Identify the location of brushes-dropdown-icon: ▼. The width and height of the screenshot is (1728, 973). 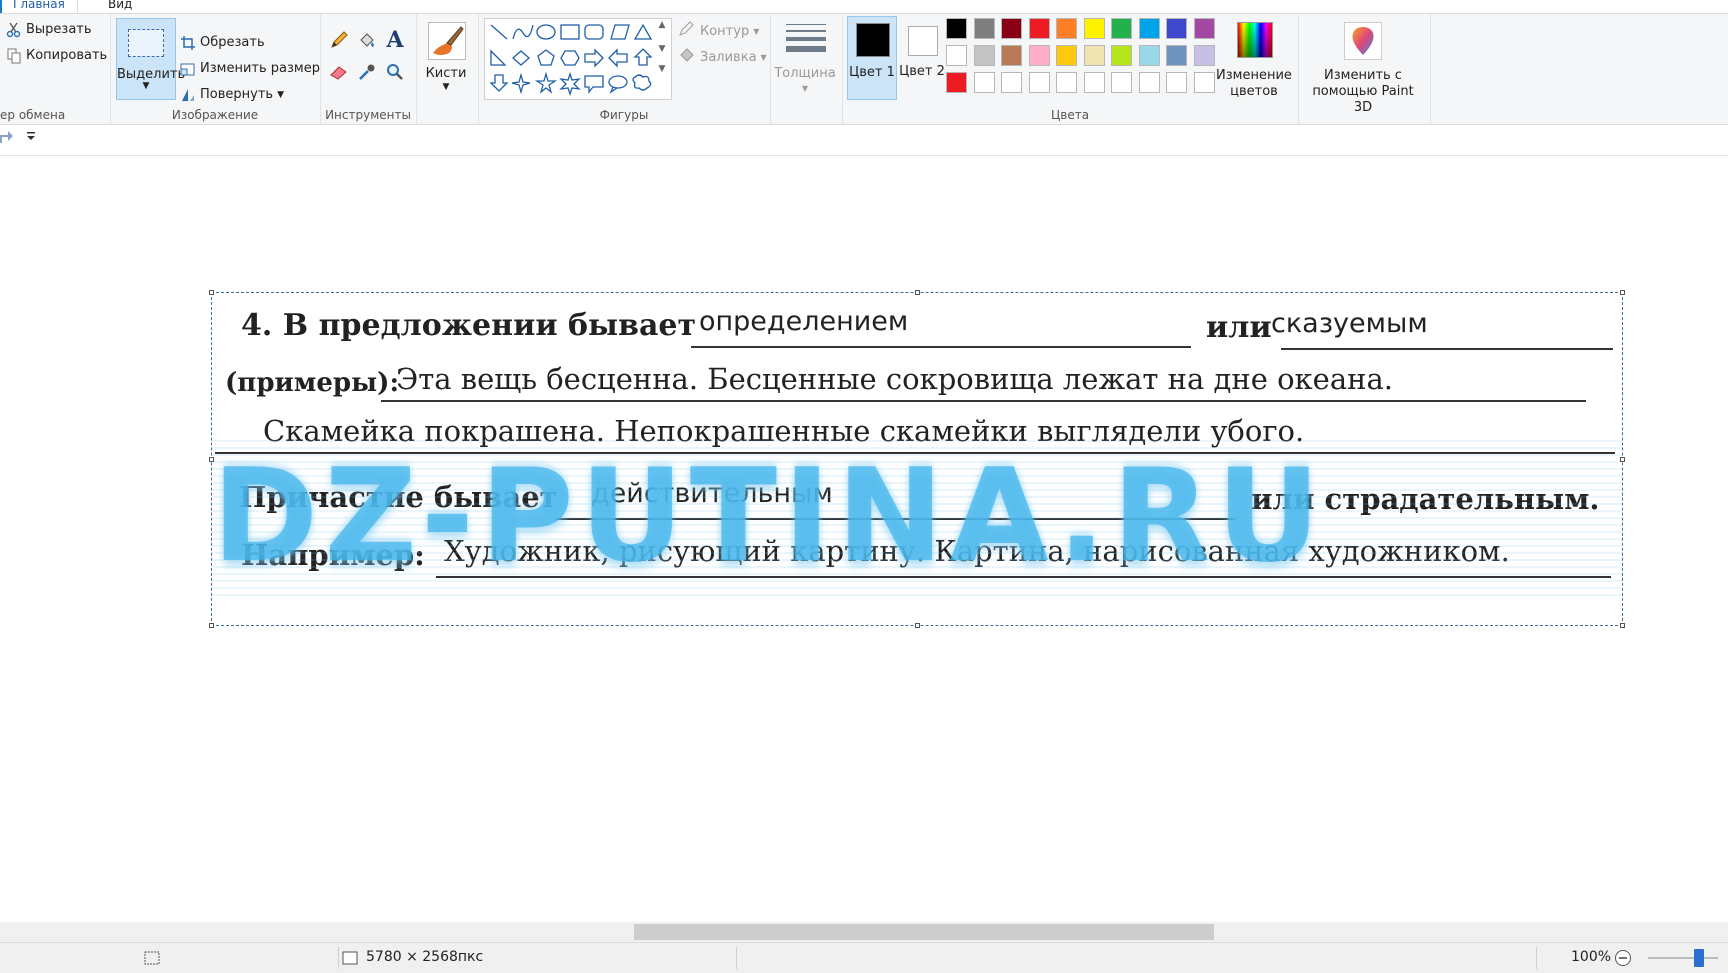
(446, 87).